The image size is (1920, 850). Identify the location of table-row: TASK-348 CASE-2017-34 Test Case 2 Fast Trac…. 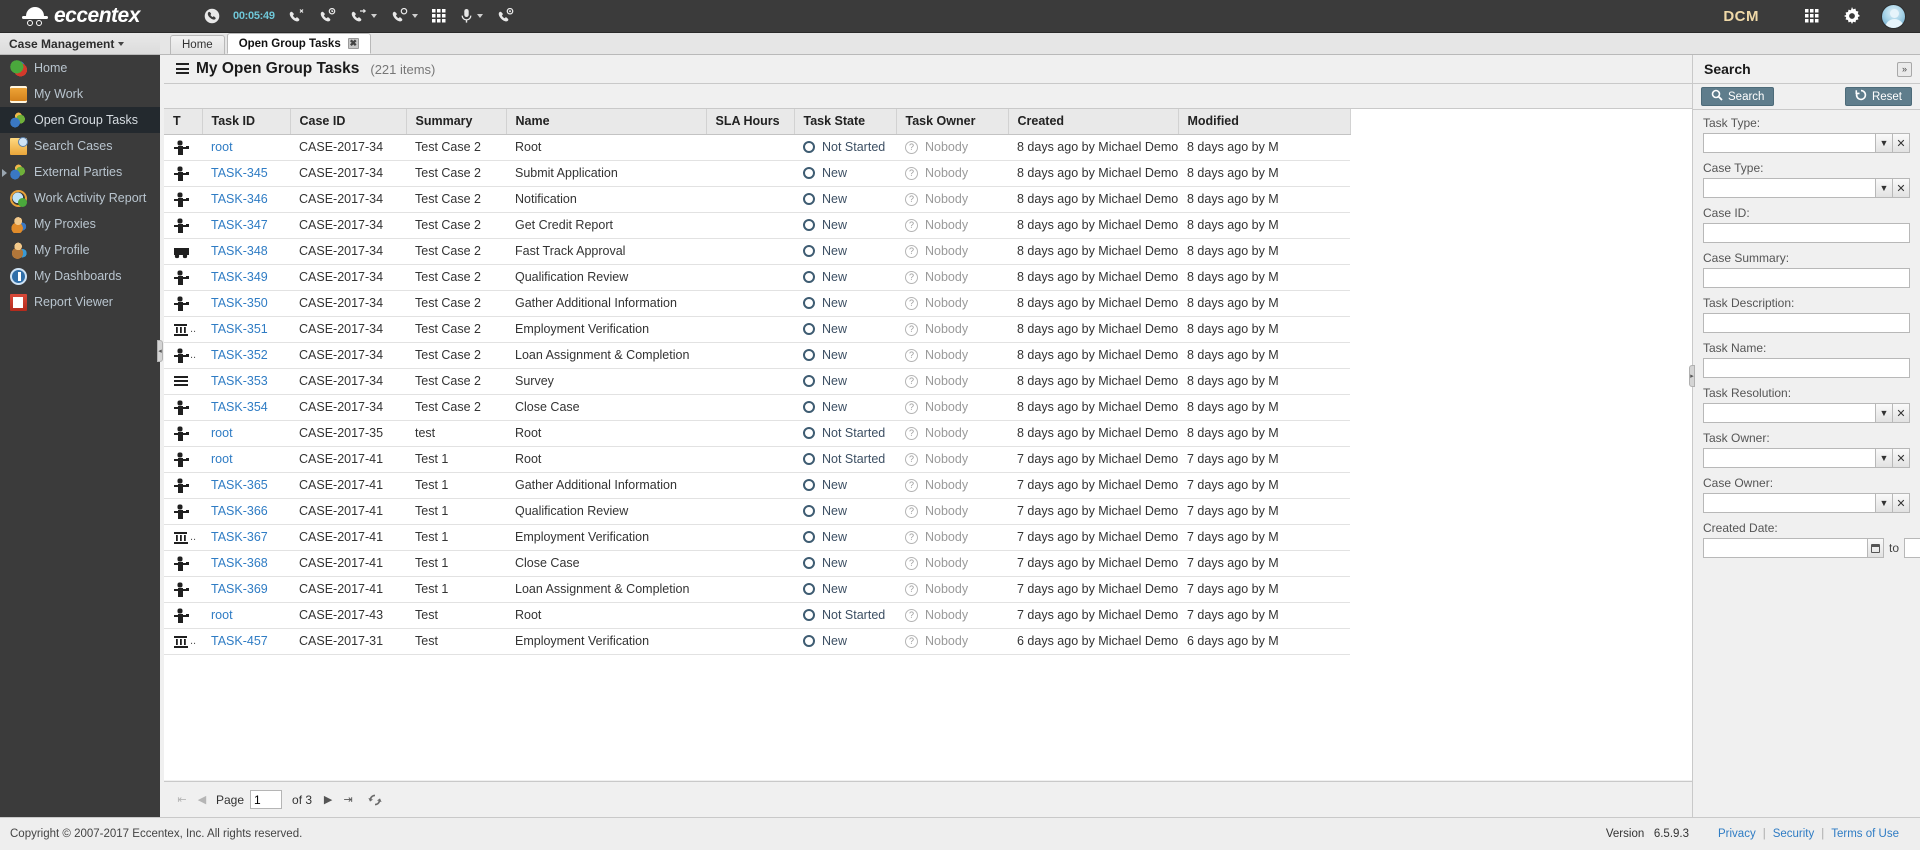
(757, 251).